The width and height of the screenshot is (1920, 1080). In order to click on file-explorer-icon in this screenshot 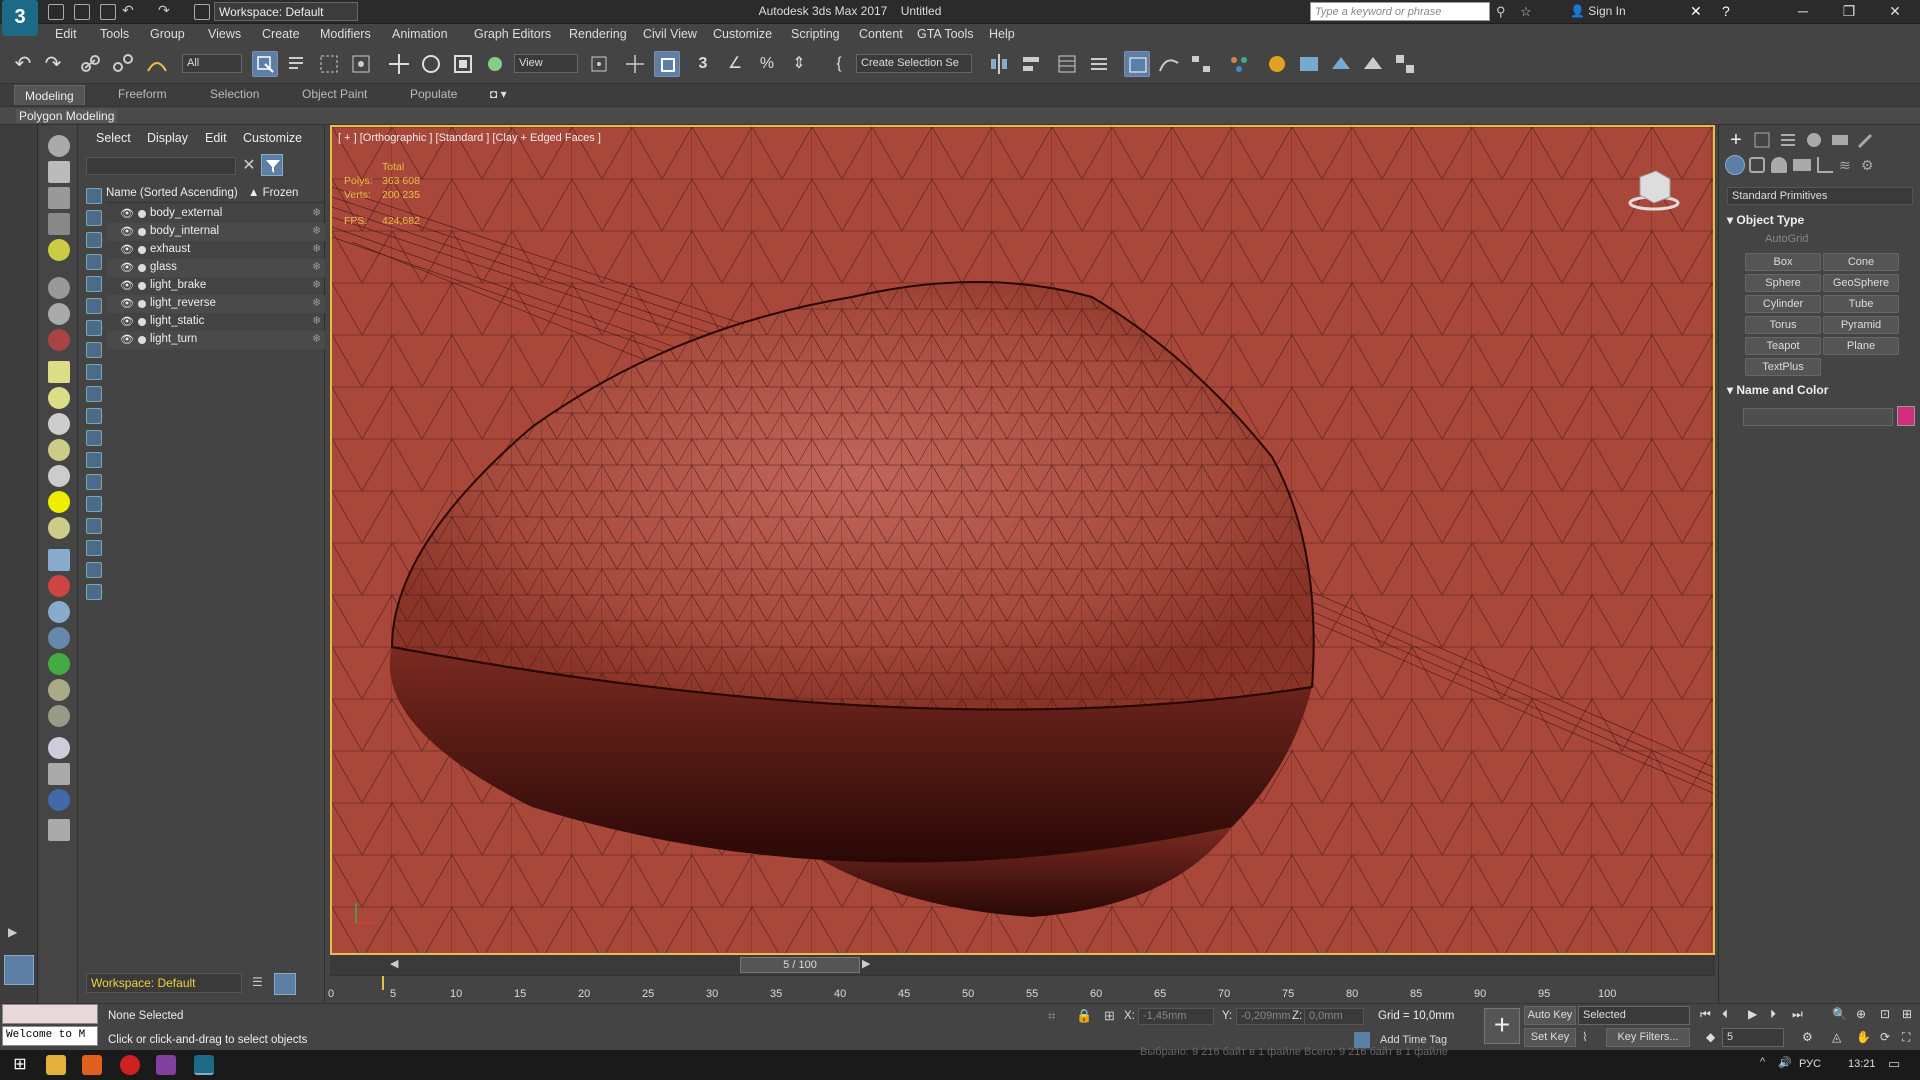, I will do `click(56, 1065)`.